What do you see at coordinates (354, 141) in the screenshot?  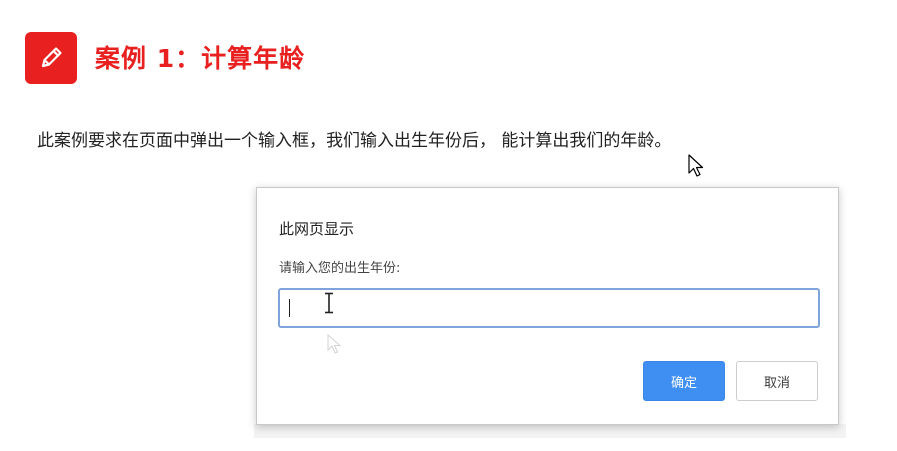 I see `case-description: 此案例要求在页面中弹出一个输入框，我们输入出生年份后， 能计算出我们的年龄。` at bounding box center [354, 141].